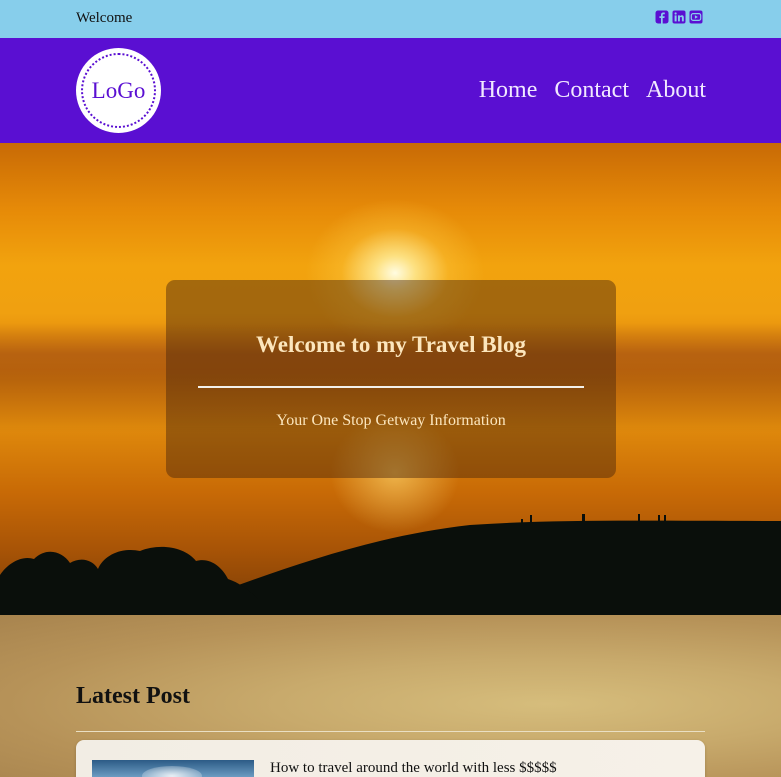 The image size is (781, 777). Describe the element at coordinates (676, 90) in the screenshot. I see `nav-about-link: About` at that location.